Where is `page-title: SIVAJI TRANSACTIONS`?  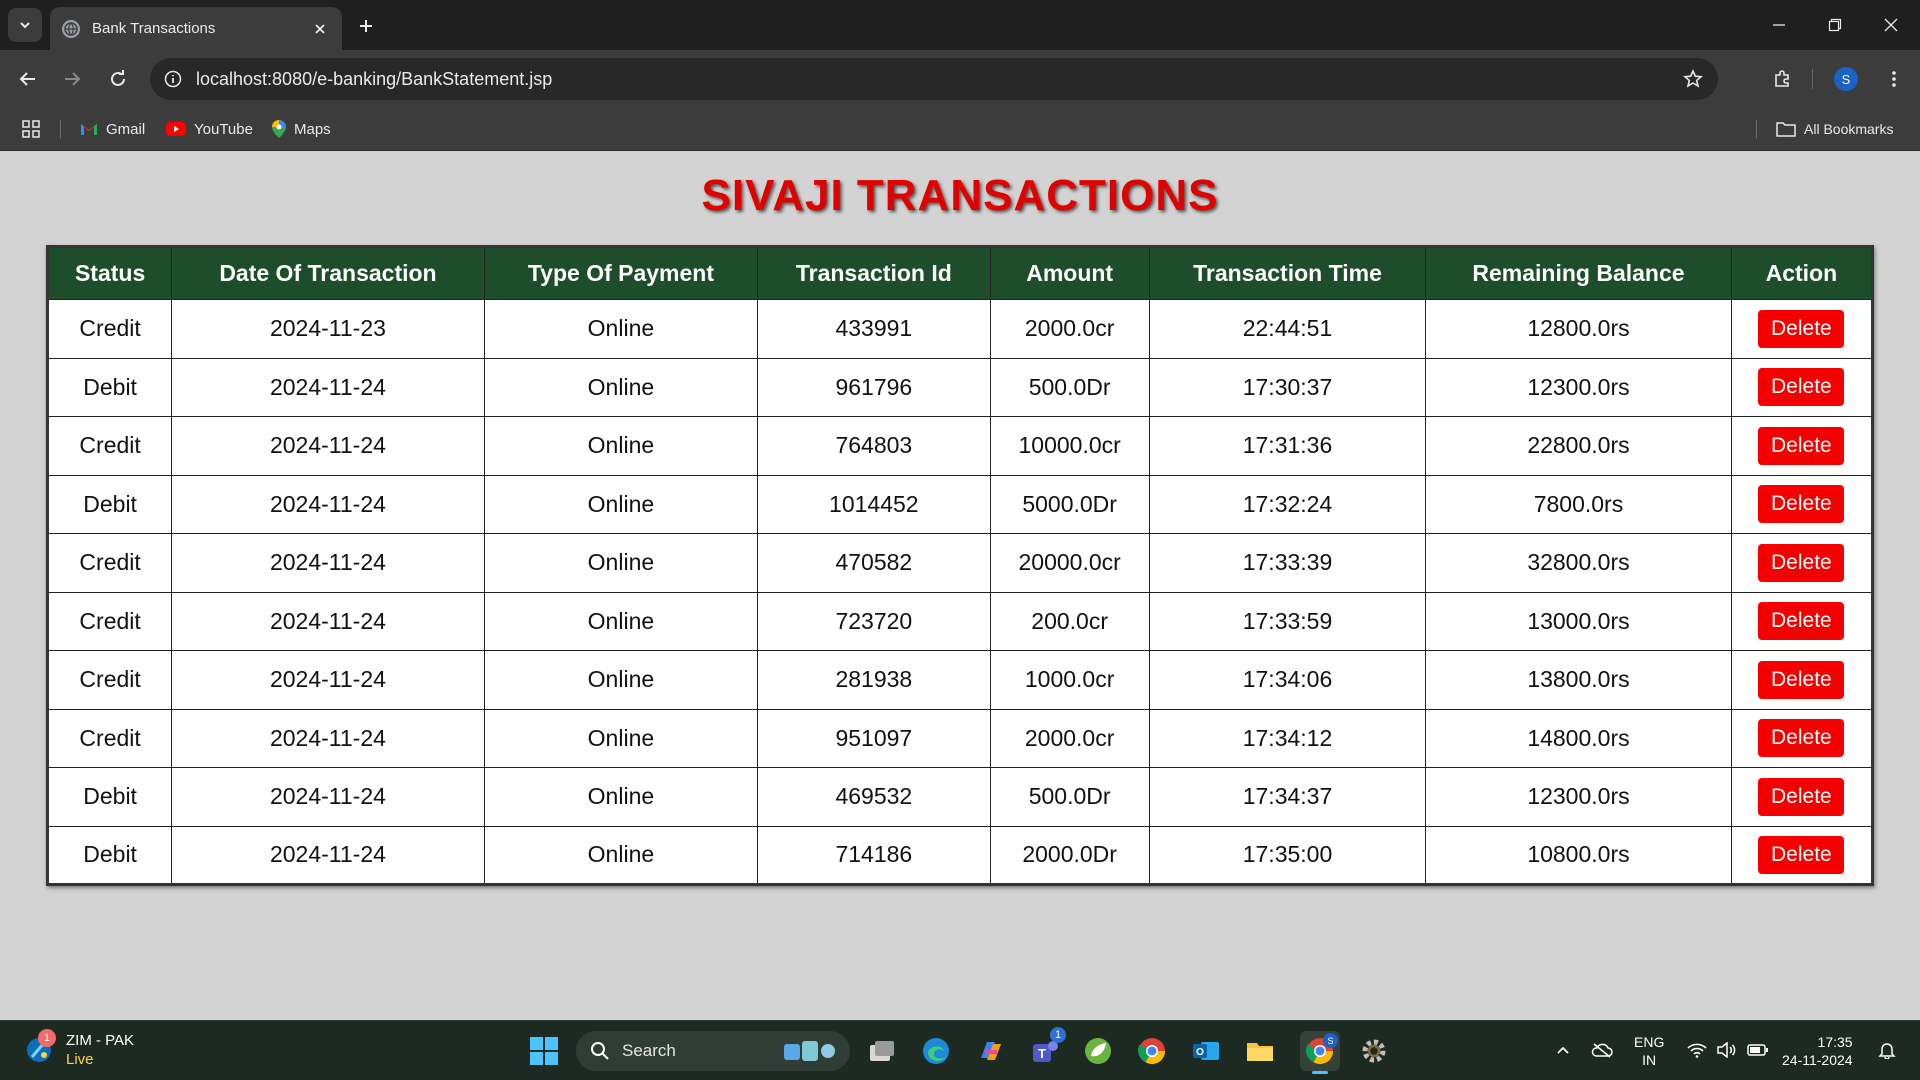
page-title: SIVAJI TRANSACTIONS is located at coordinates (960, 195).